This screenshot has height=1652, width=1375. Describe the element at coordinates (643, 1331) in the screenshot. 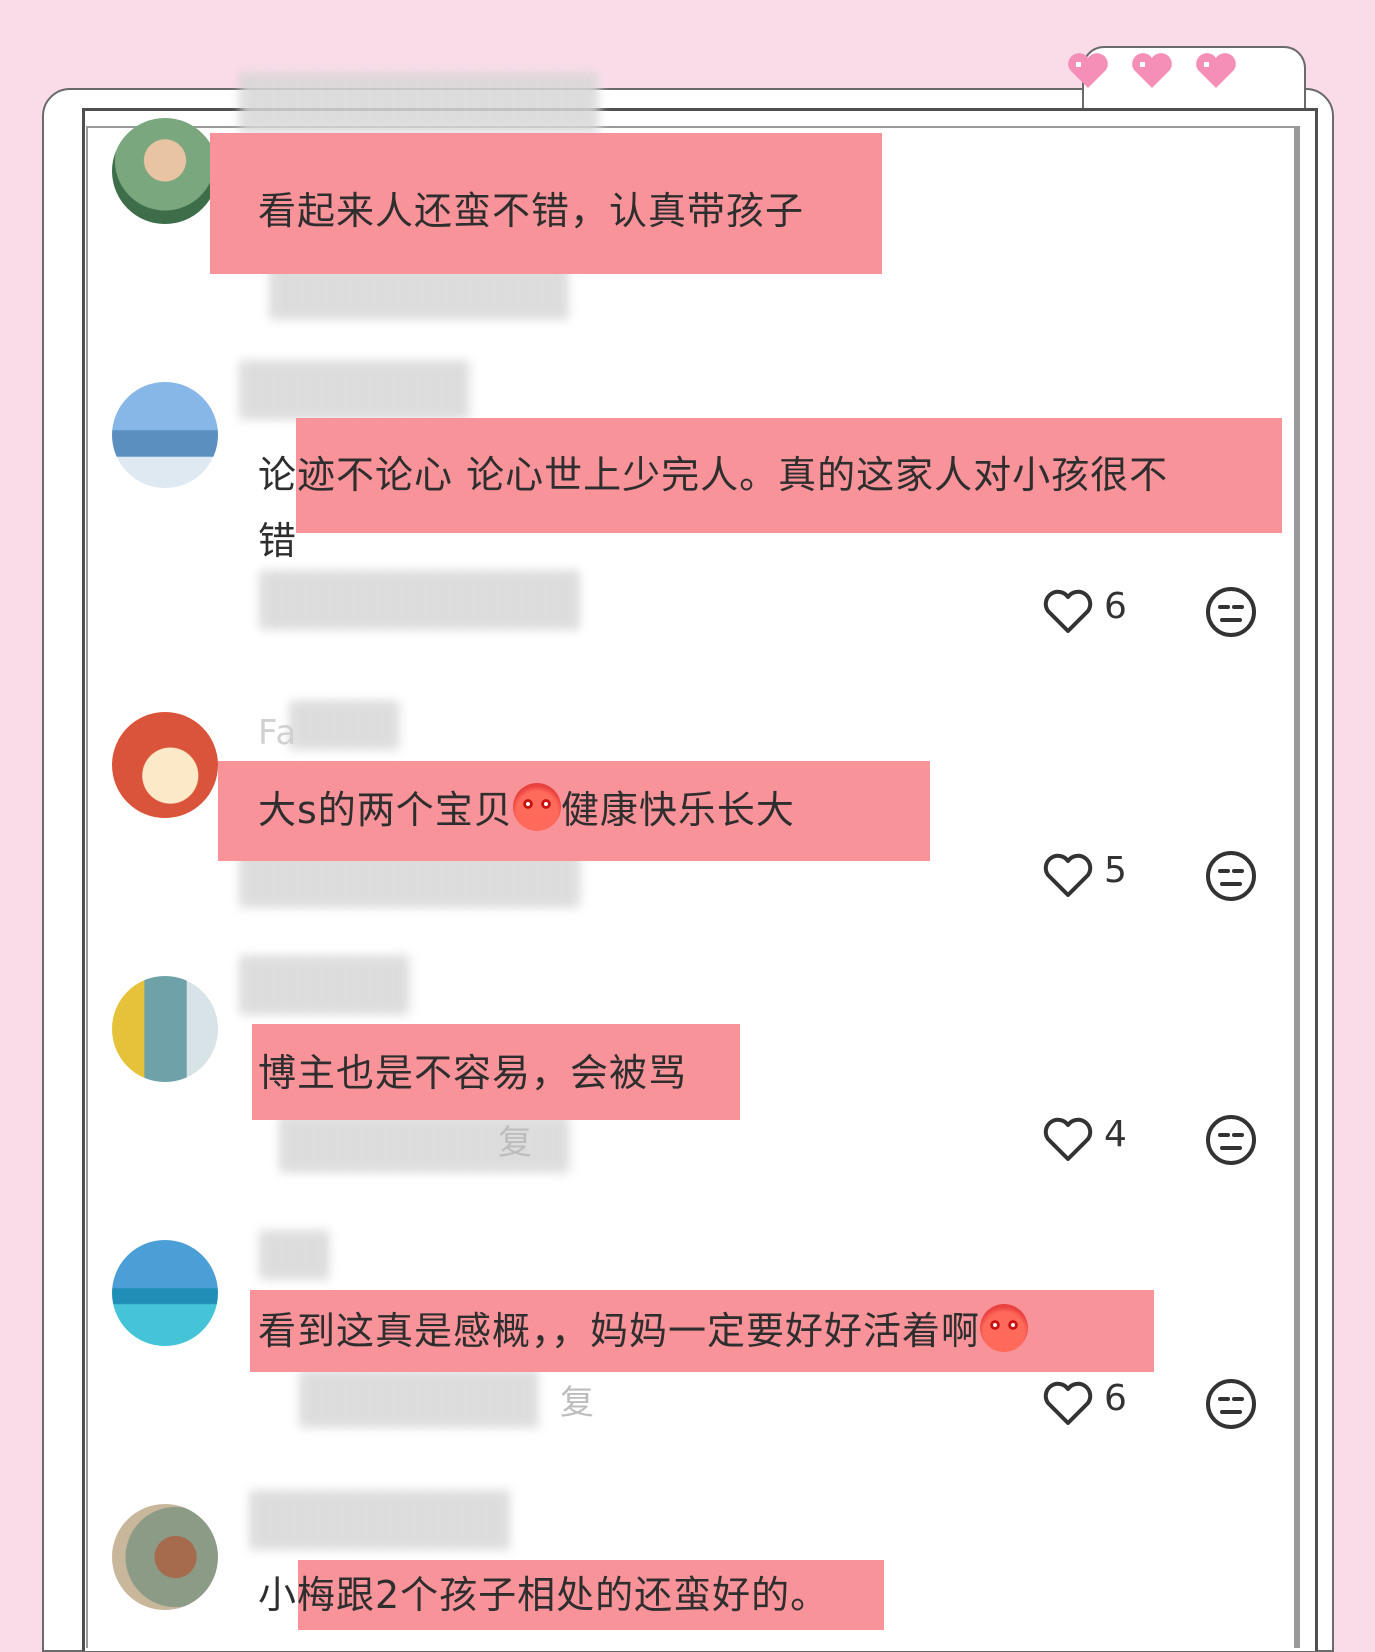

I see `comment-text: 看到这真是感概，，妈妈一定要好好活着啊` at that location.